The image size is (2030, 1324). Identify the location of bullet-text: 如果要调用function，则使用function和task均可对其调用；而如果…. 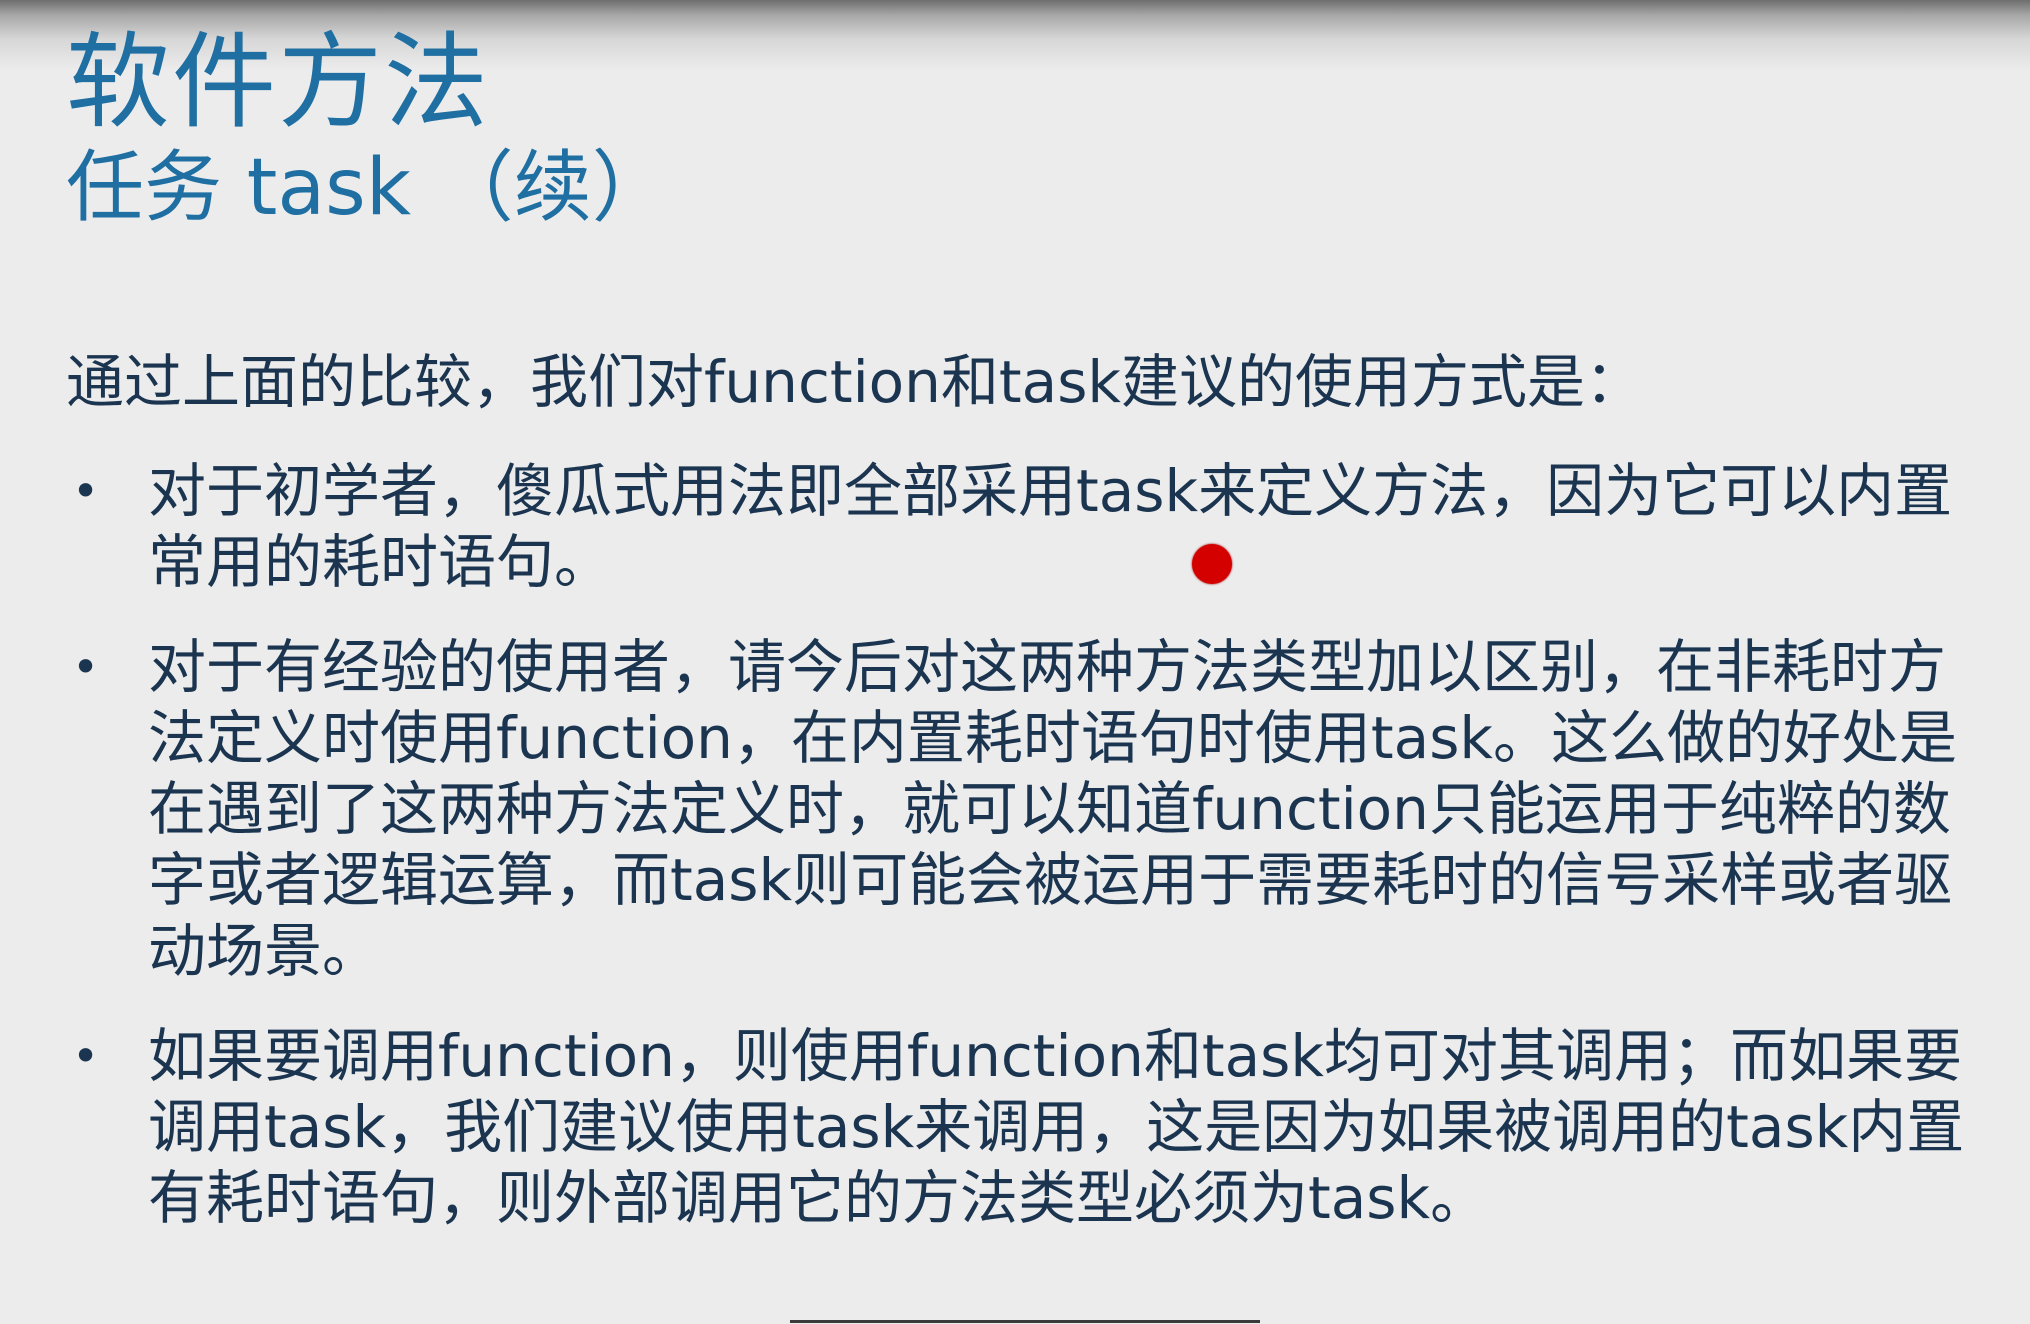
(1056, 1127).